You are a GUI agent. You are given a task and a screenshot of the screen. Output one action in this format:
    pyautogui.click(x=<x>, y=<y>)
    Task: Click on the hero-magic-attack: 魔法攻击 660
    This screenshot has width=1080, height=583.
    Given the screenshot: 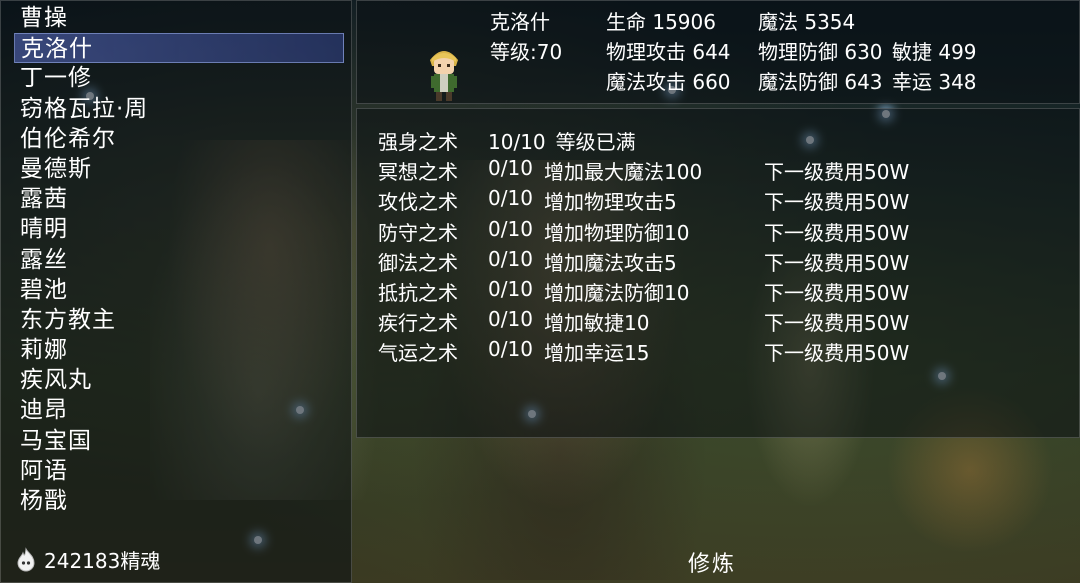 What is the action you would take?
    pyautogui.click(x=668, y=82)
    